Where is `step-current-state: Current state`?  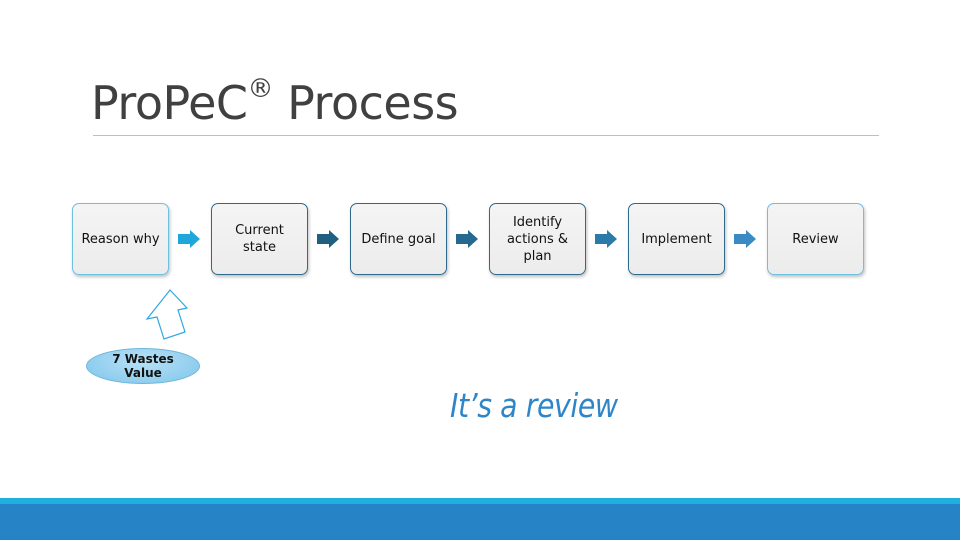 step-current-state: Current state is located at coordinates (259, 239).